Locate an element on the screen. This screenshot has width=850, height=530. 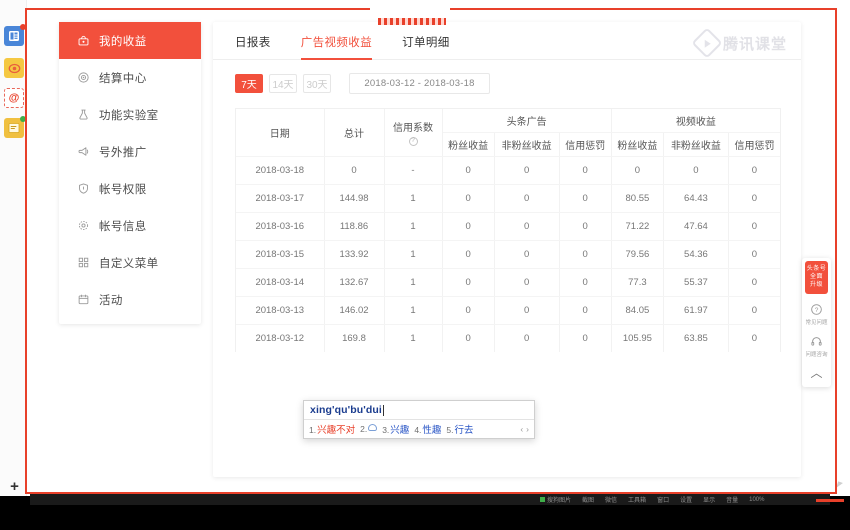
sidebar-item-my-earnings: 我的收益 is located at coordinates (130, 40).